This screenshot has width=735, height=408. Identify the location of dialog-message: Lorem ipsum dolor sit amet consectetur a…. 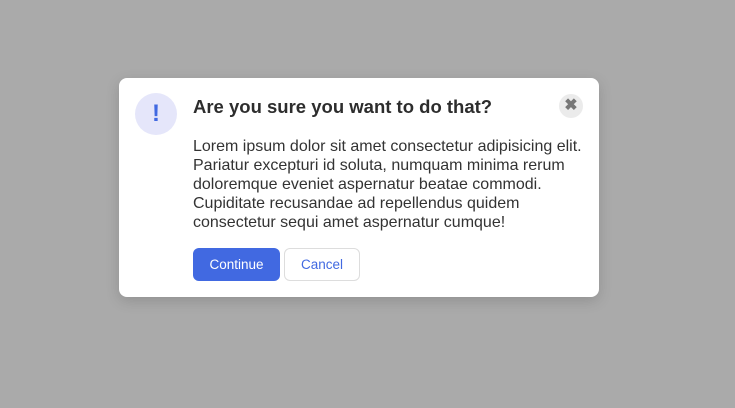
(387, 184).